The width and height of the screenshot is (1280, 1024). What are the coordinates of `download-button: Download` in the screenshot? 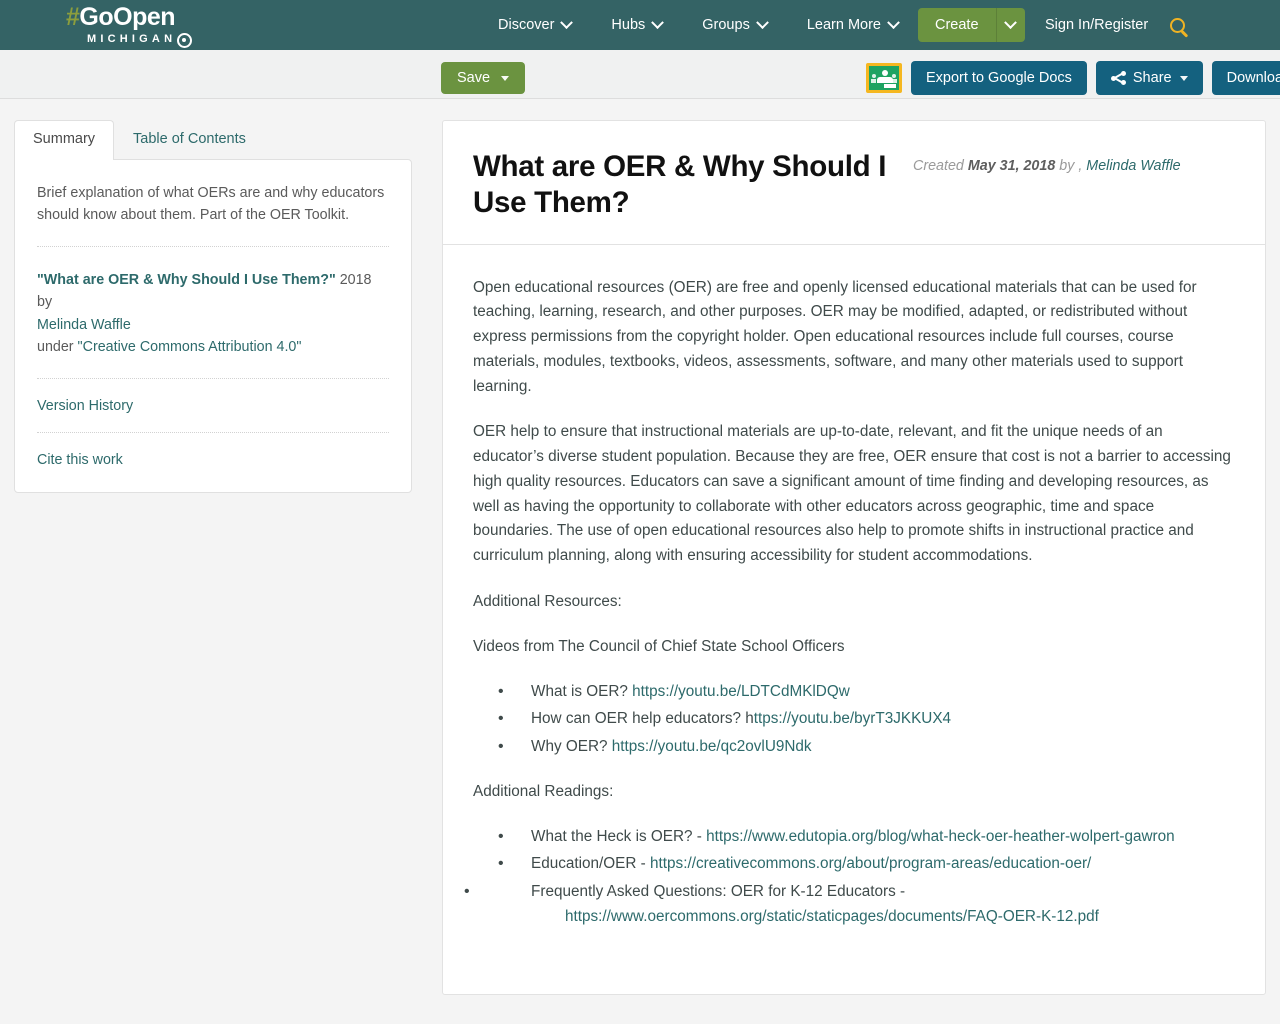 It's located at (1245, 78).